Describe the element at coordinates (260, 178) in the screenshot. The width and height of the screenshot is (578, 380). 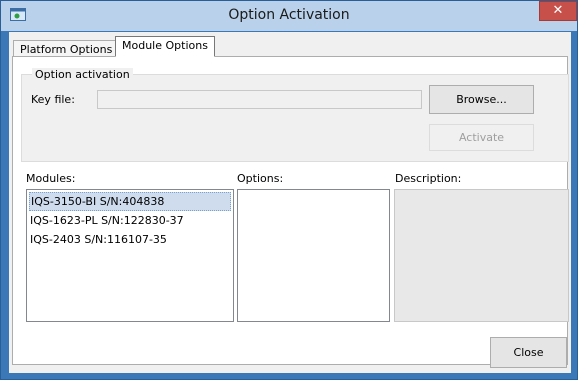
I see `options-label: Options:` at that location.